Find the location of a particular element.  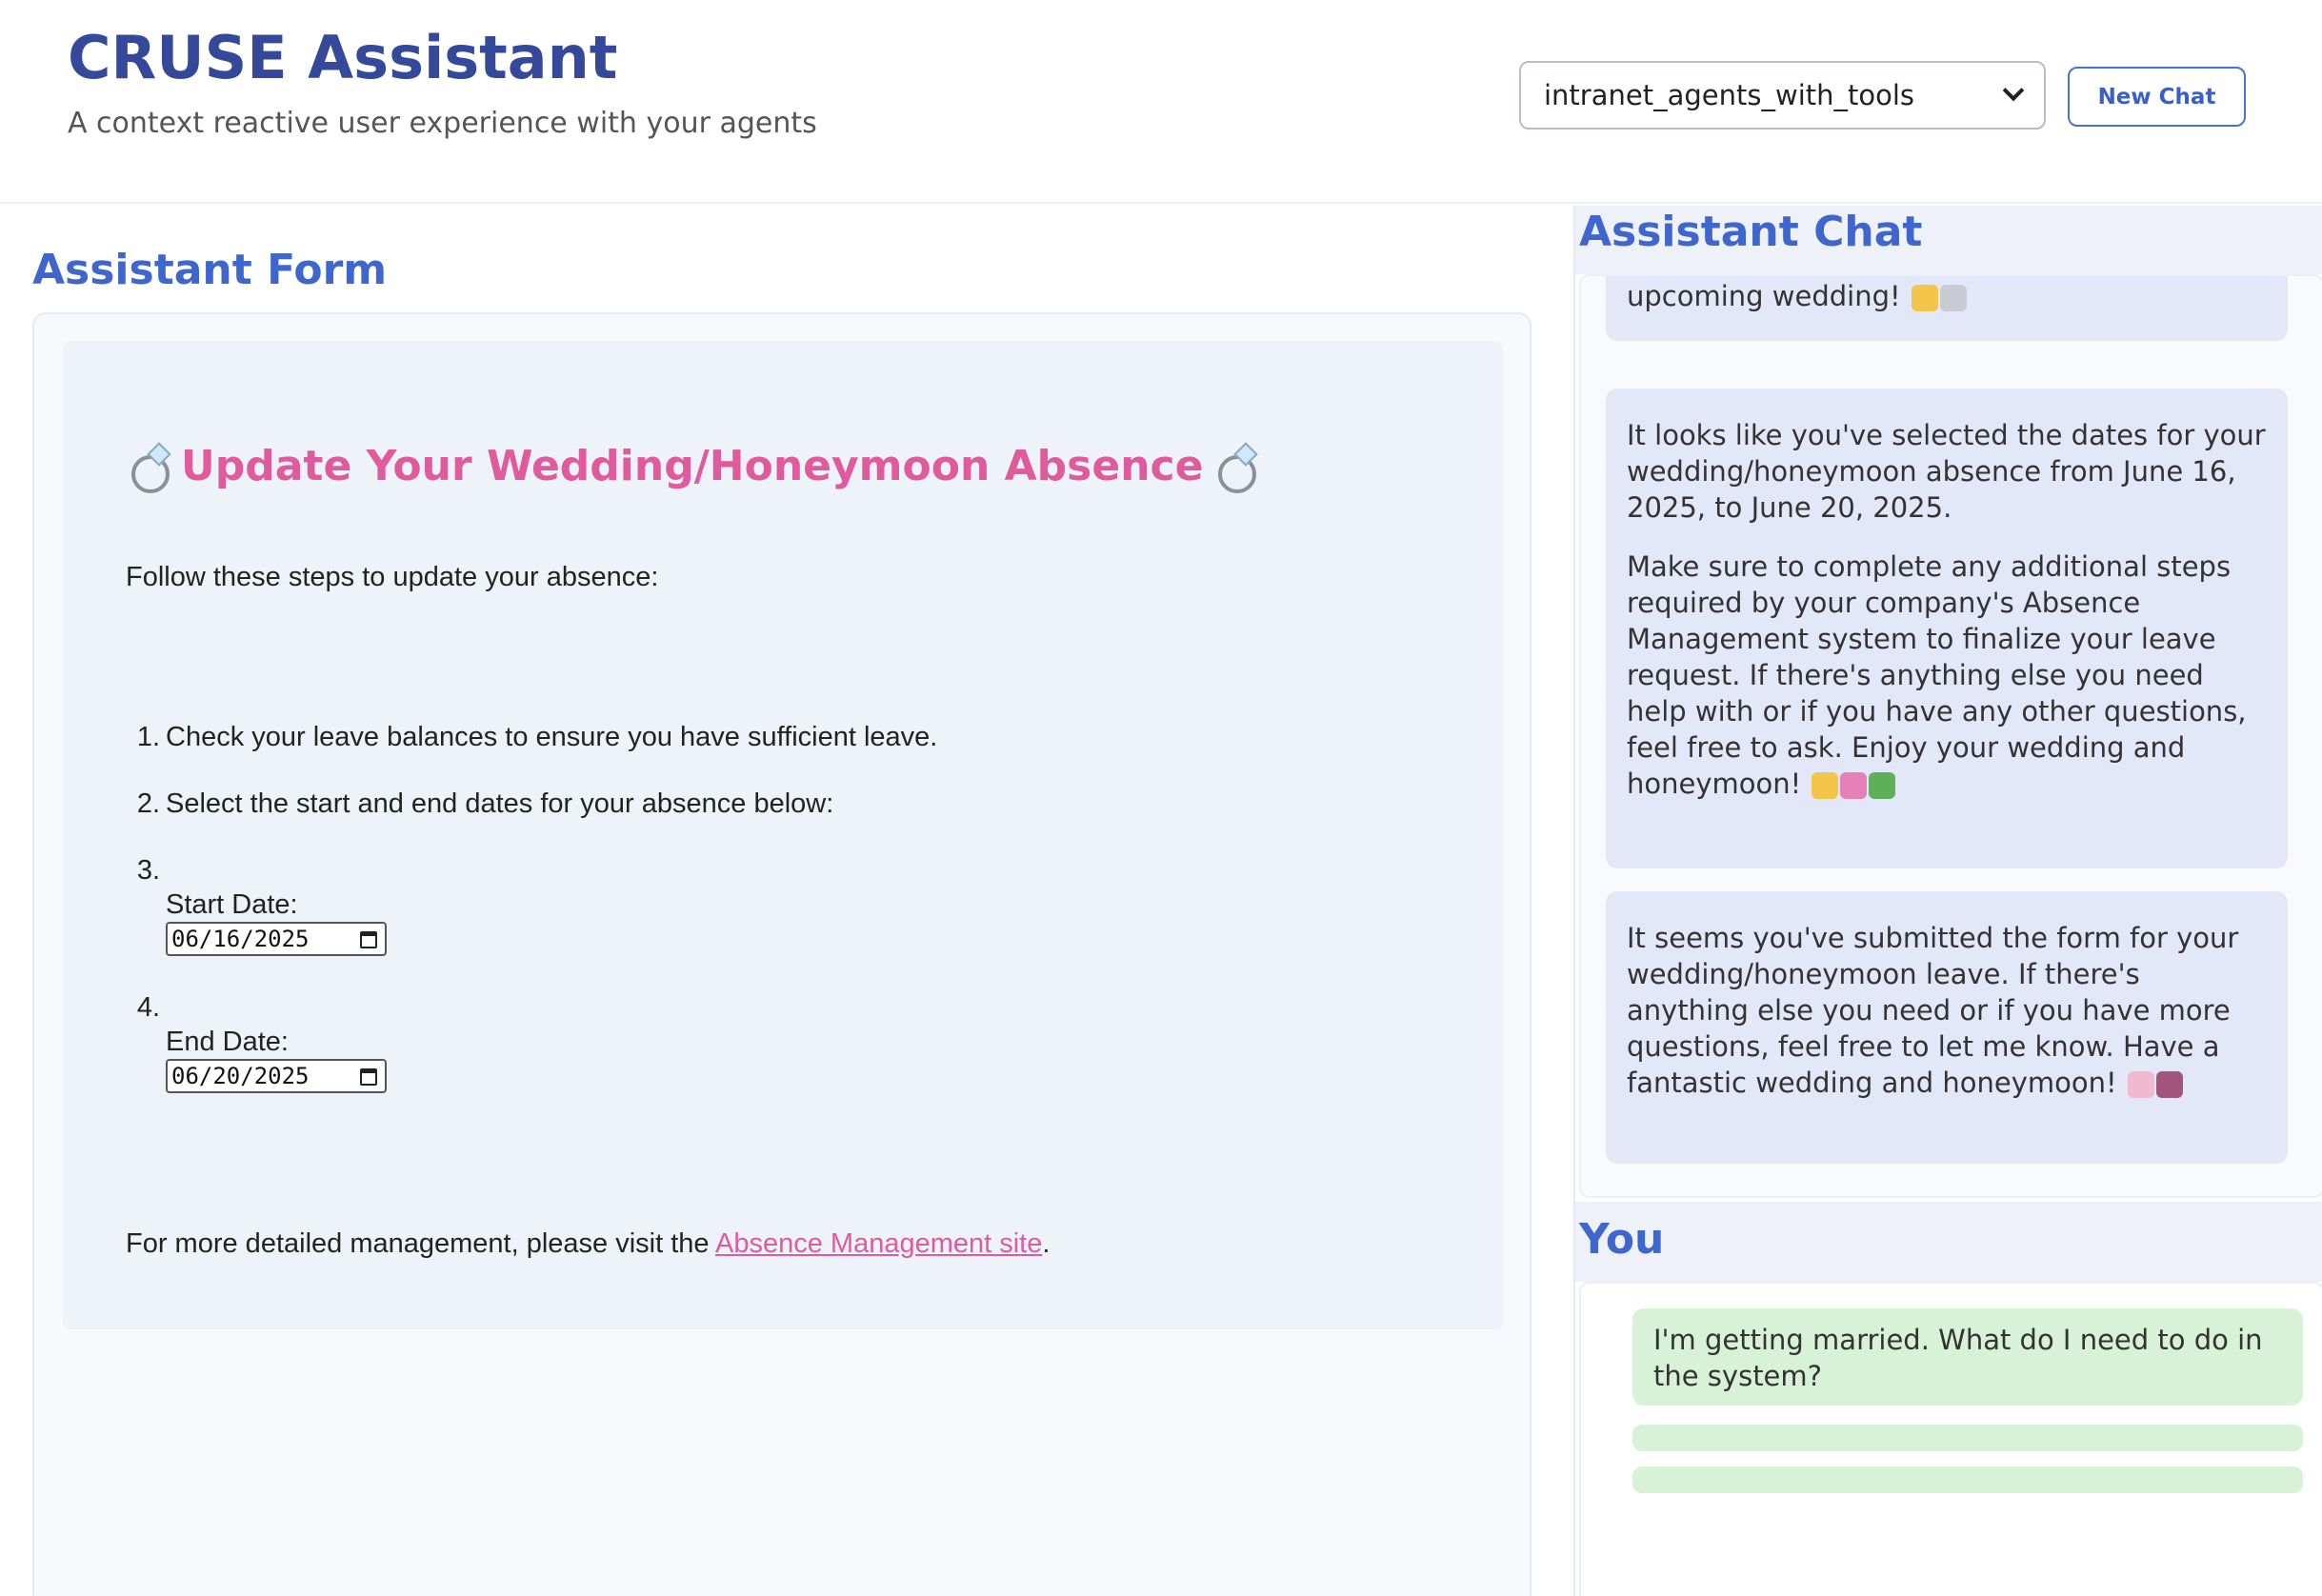

form-heading: Update Your Wedding/Honeymoon Absence is located at coordinates (692, 467).